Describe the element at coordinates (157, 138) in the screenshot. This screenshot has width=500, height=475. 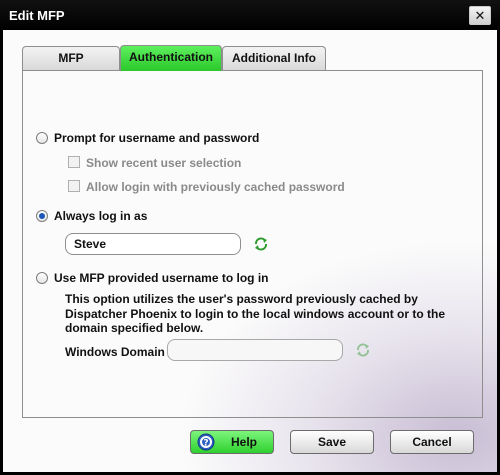
I see `prompt-label: Prompt for username and password` at that location.